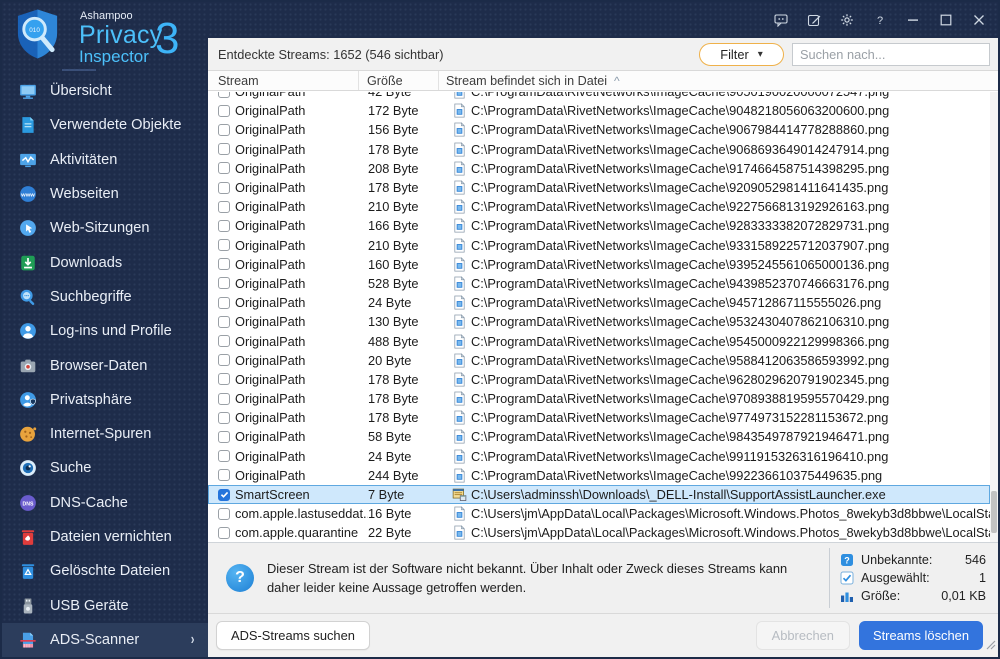 This screenshot has height=659, width=1000. Describe the element at coordinates (813, 20) in the screenshot. I see `edit-icon` at that location.